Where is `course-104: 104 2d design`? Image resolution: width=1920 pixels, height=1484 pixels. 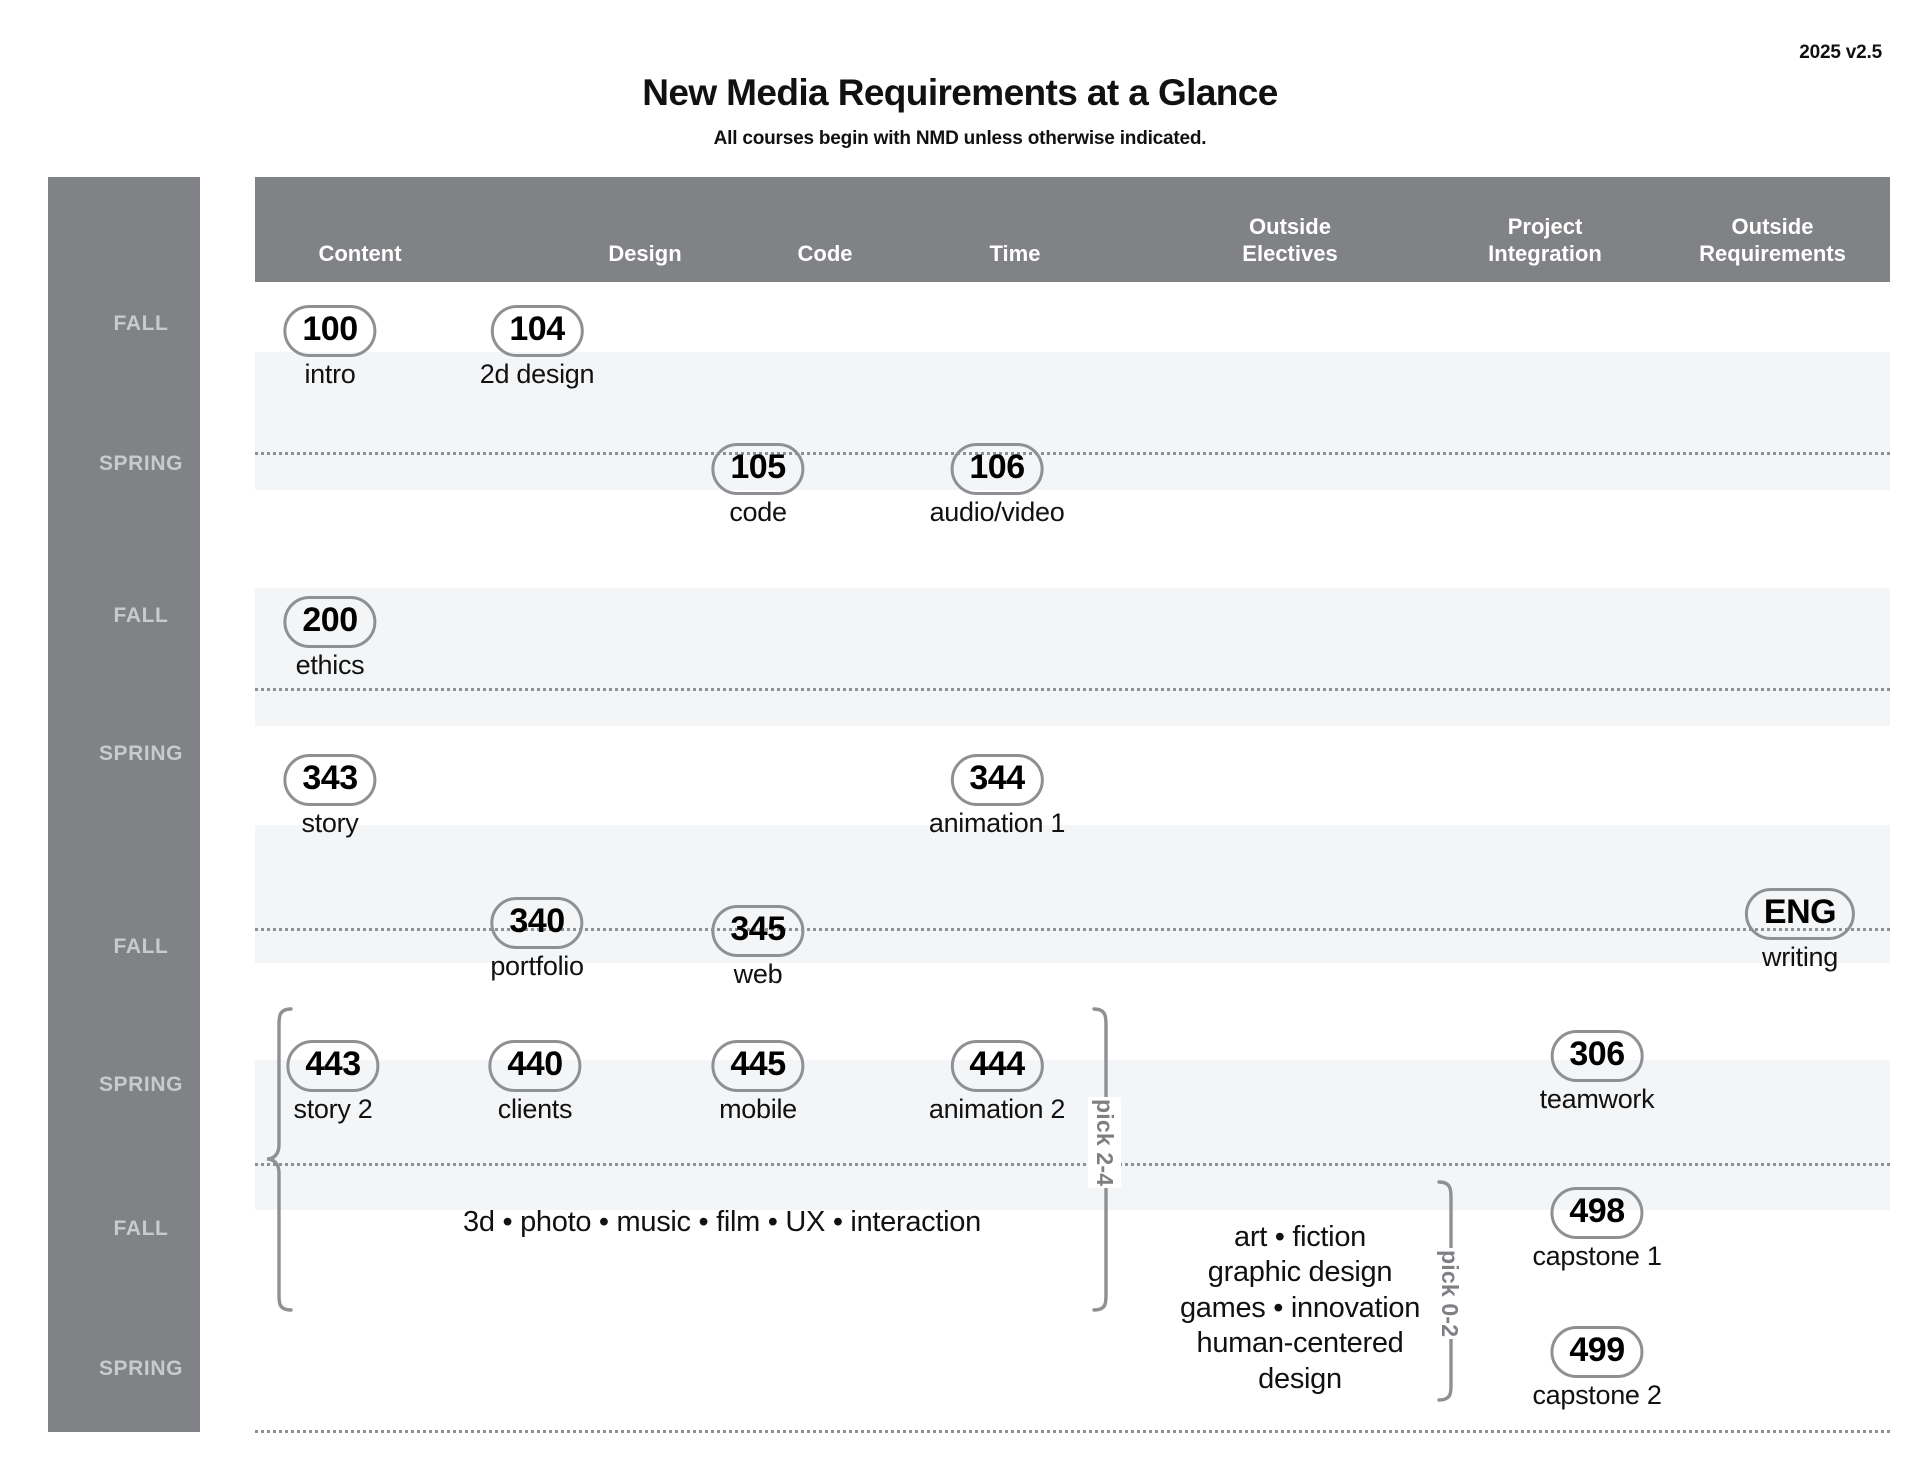 course-104: 104 2d design is located at coordinates (537, 347).